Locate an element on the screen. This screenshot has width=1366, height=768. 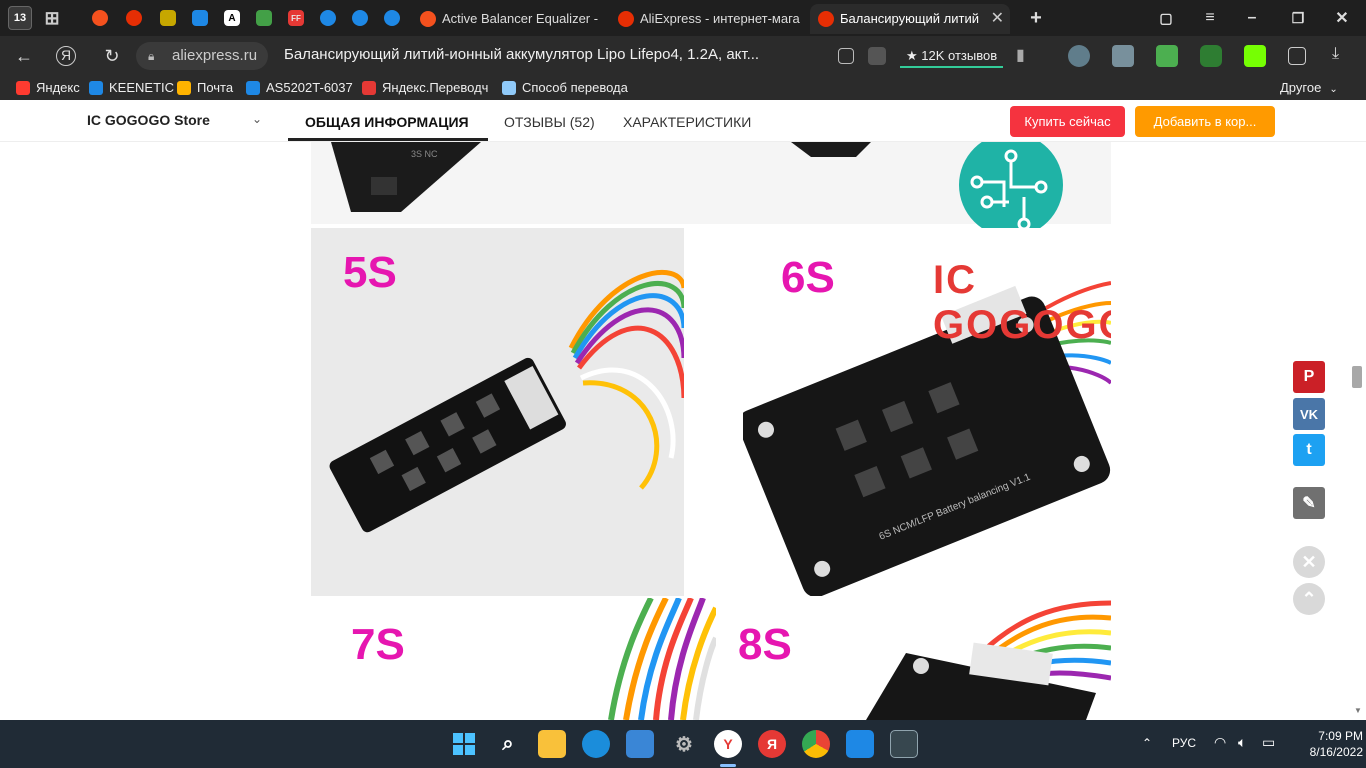
download-icon: ⤓ is located at coordinates (1343, 56).